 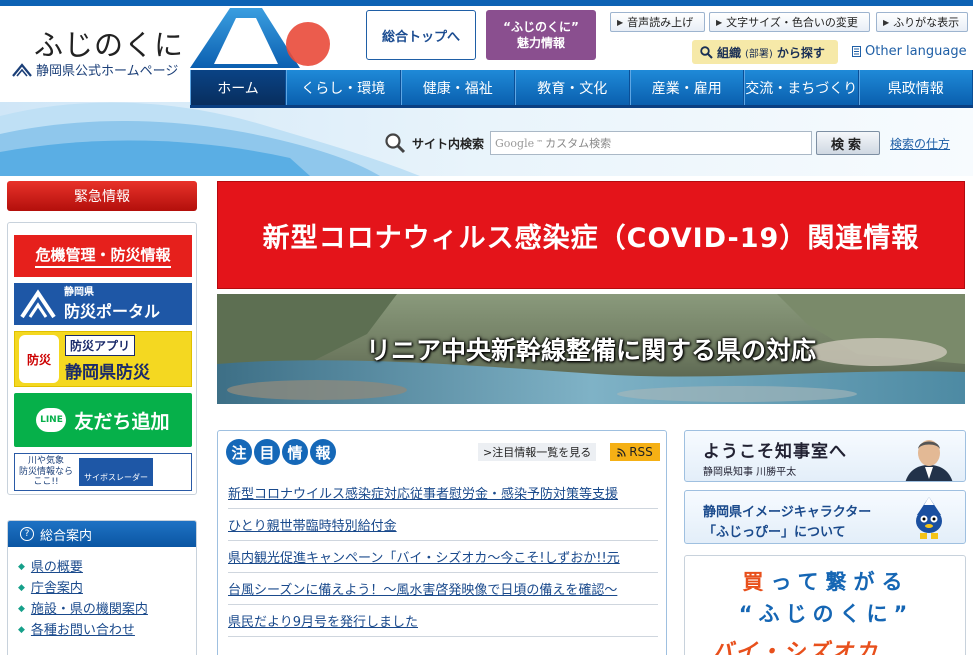 I want to click on news-title-char: 注, so click(x=239, y=452).